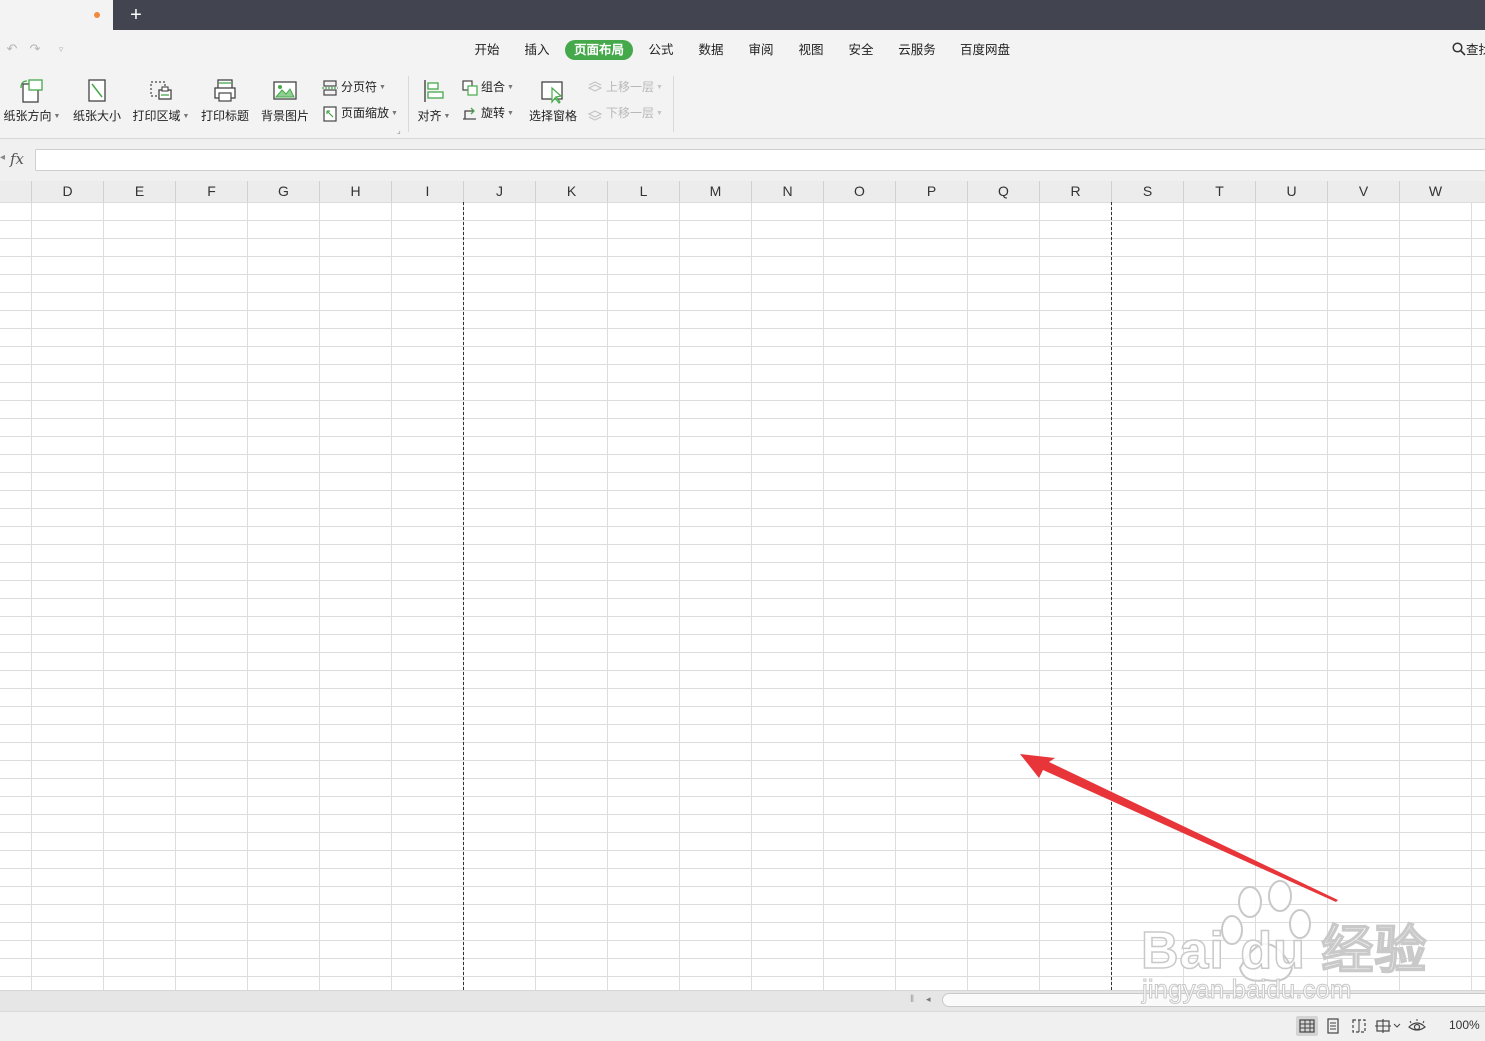 The width and height of the screenshot is (1485, 1041). Describe the element at coordinates (161, 104) in the screenshot. I see `print-area-button: 打印区域 ▼` at that location.